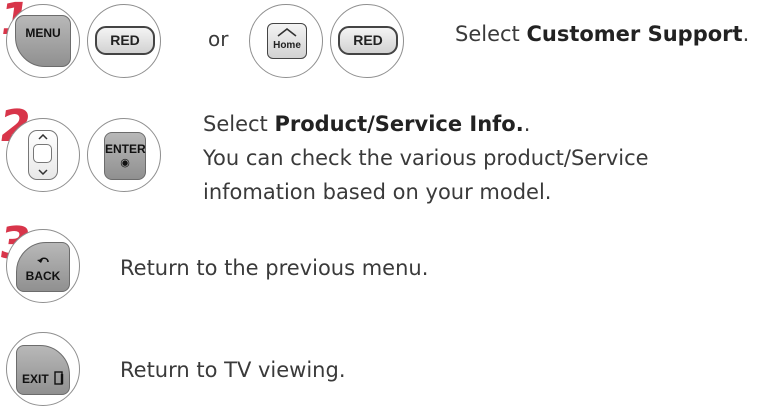 This screenshot has width=782, height=412. I want to click on step-1-instruction: Select Customer Support., so click(602, 34).